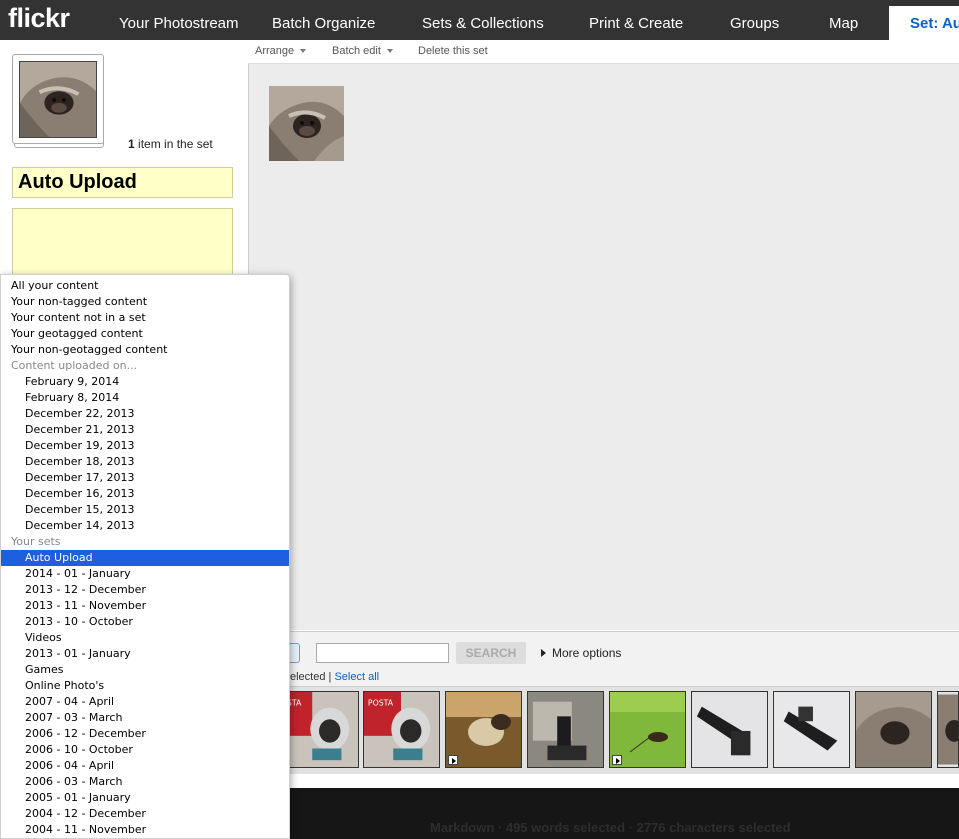 The width and height of the screenshot is (959, 839). Describe the element at coordinates (145, 590) in the screenshot. I see `menu-item-set: 2013 - 12 - December` at that location.